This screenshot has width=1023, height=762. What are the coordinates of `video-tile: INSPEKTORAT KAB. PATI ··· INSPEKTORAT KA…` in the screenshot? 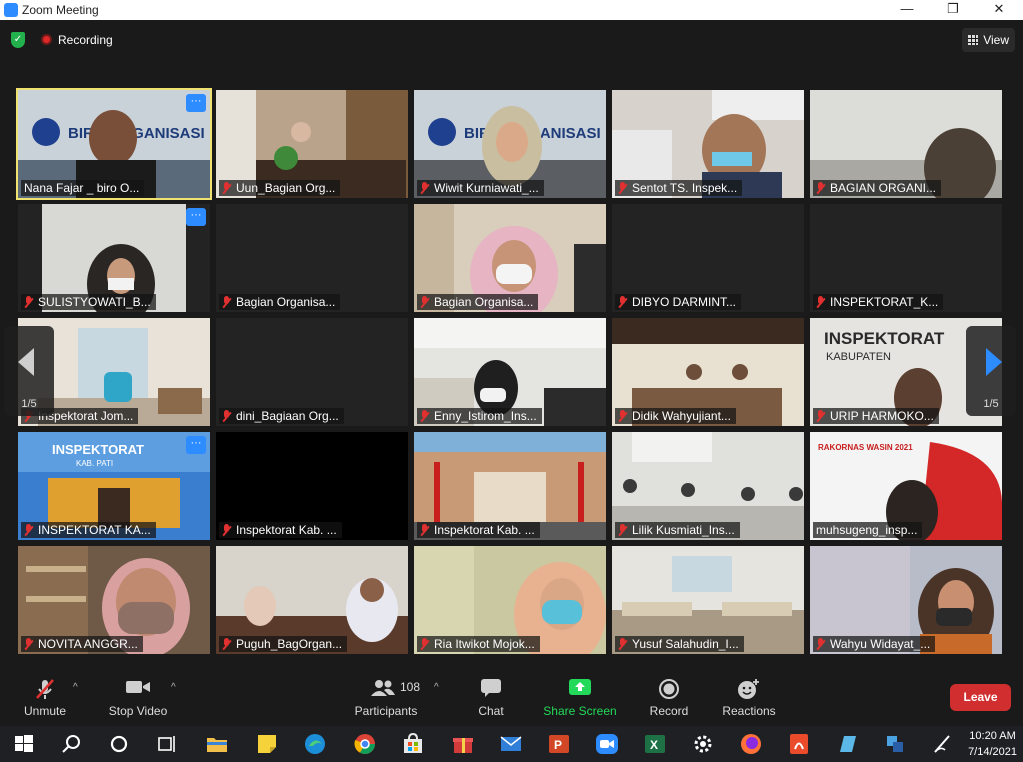 It's located at (114, 486).